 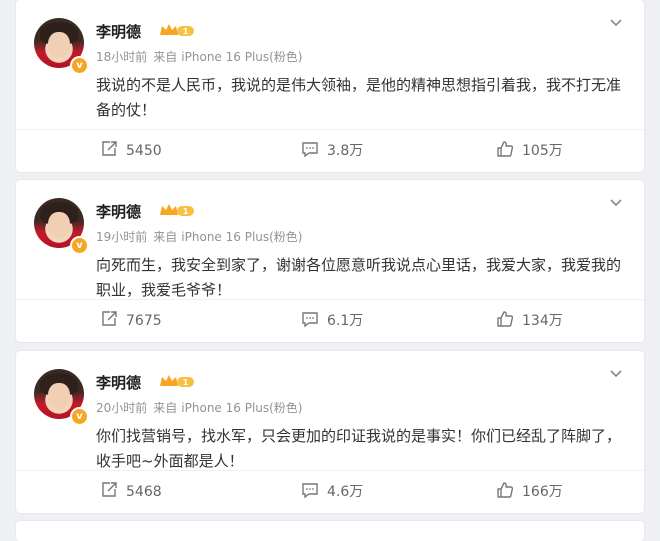 What do you see at coordinates (121, 408) in the screenshot?
I see `post-time: 20小时前` at bounding box center [121, 408].